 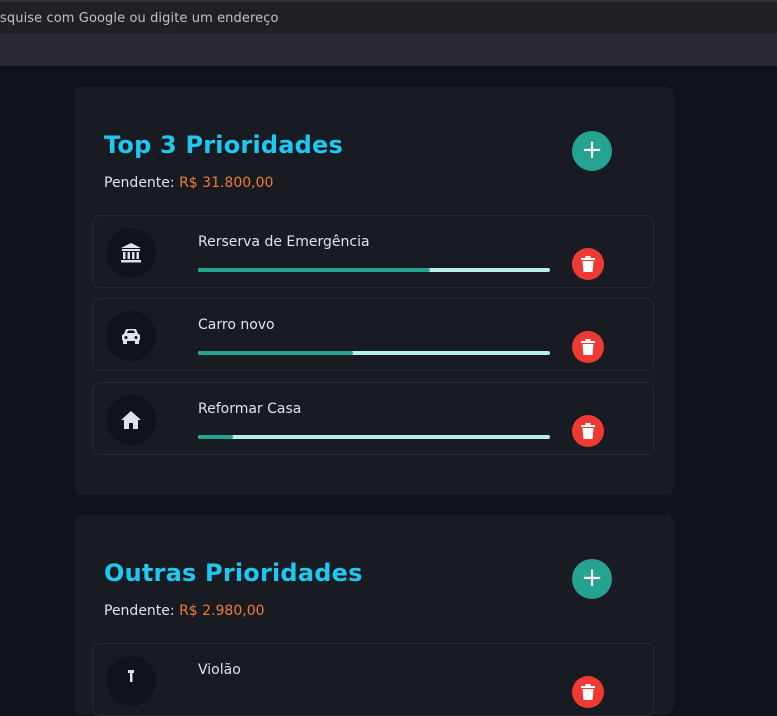 I want to click on item-label: Reformar Casa, so click(x=250, y=409).